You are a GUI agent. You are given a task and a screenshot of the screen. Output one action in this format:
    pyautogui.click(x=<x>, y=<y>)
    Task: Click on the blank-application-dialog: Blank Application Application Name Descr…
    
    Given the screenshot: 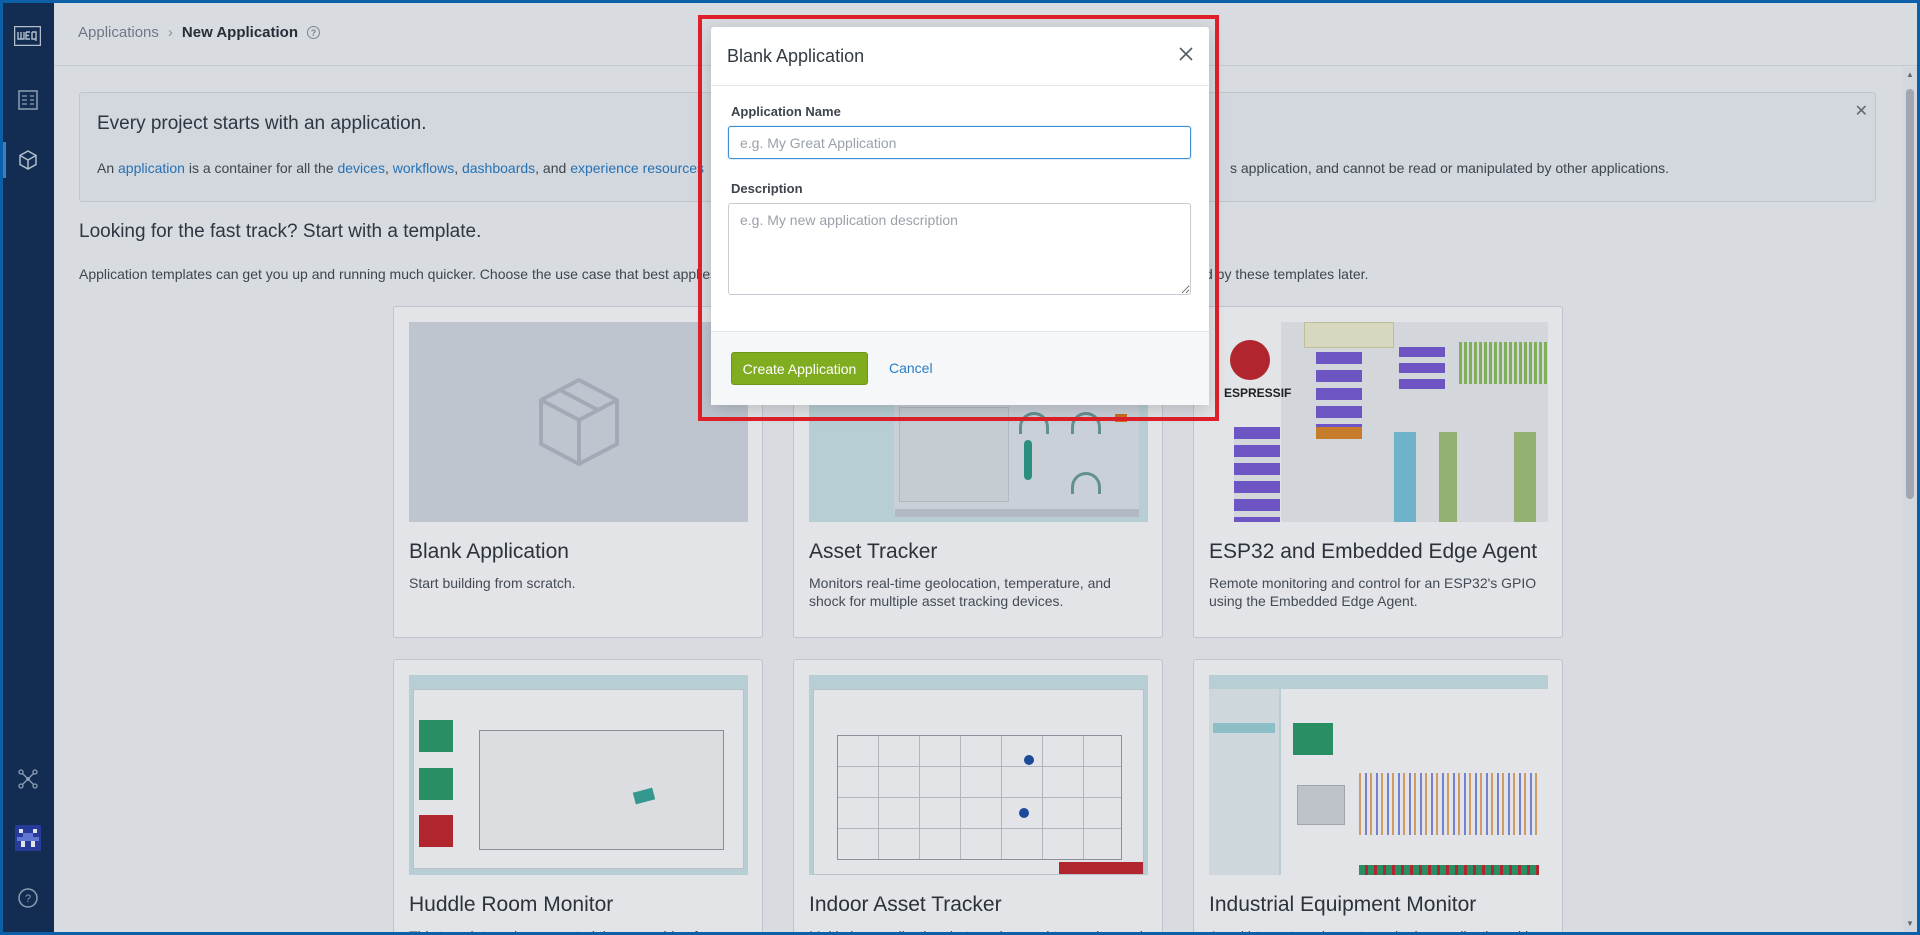 What is the action you would take?
    pyautogui.click(x=960, y=216)
    